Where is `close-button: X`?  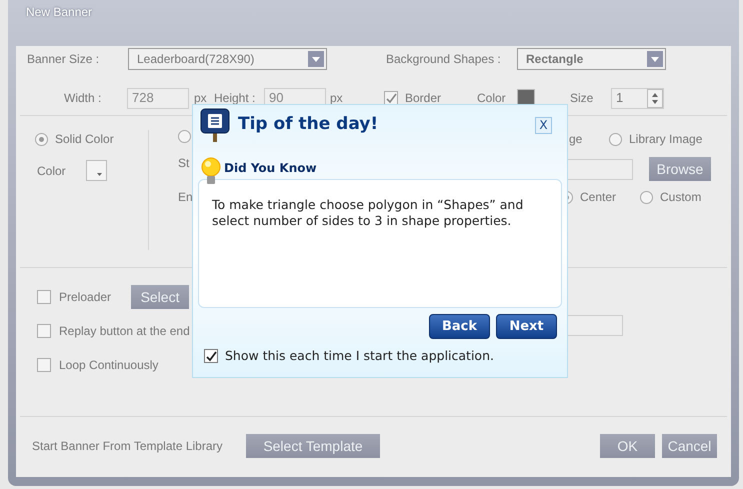
close-button: X is located at coordinates (543, 125).